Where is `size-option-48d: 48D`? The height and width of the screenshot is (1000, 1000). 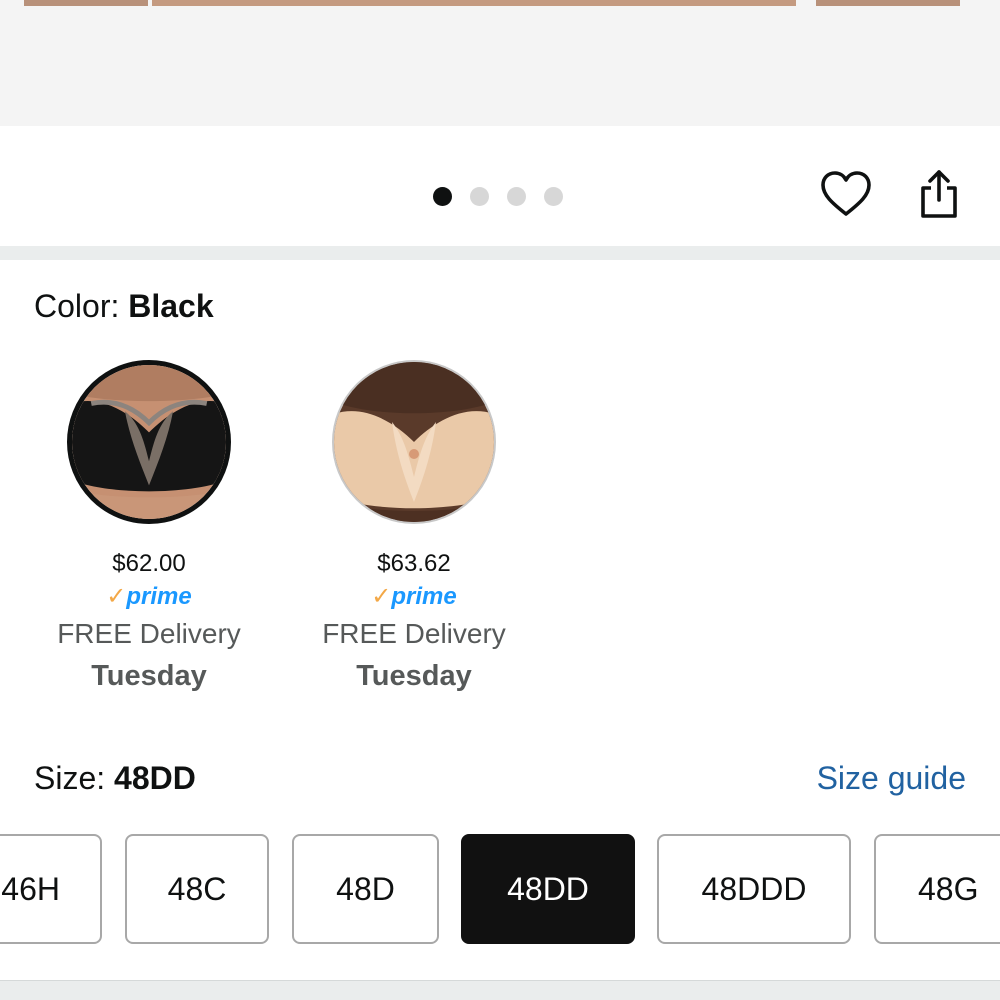 size-option-48d: 48D is located at coordinates (365, 889).